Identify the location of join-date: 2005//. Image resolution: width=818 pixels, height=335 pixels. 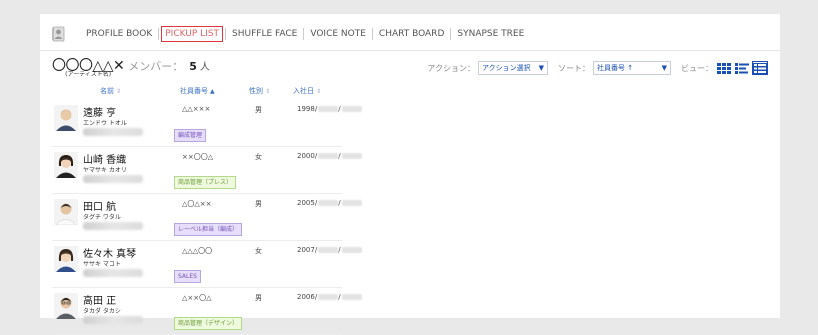
(329, 203).